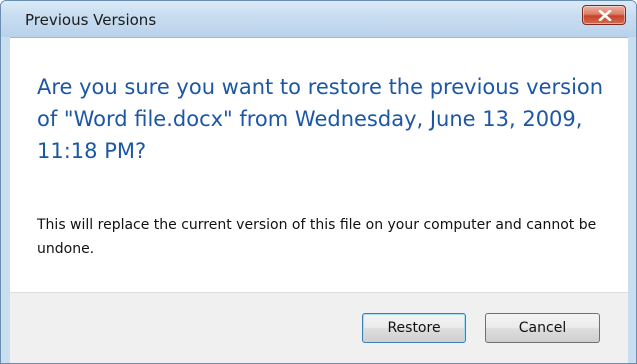 This screenshot has width=637, height=364. Describe the element at coordinates (318, 19) in the screenshot. I see `title-bar: Previous Versions` at that location.